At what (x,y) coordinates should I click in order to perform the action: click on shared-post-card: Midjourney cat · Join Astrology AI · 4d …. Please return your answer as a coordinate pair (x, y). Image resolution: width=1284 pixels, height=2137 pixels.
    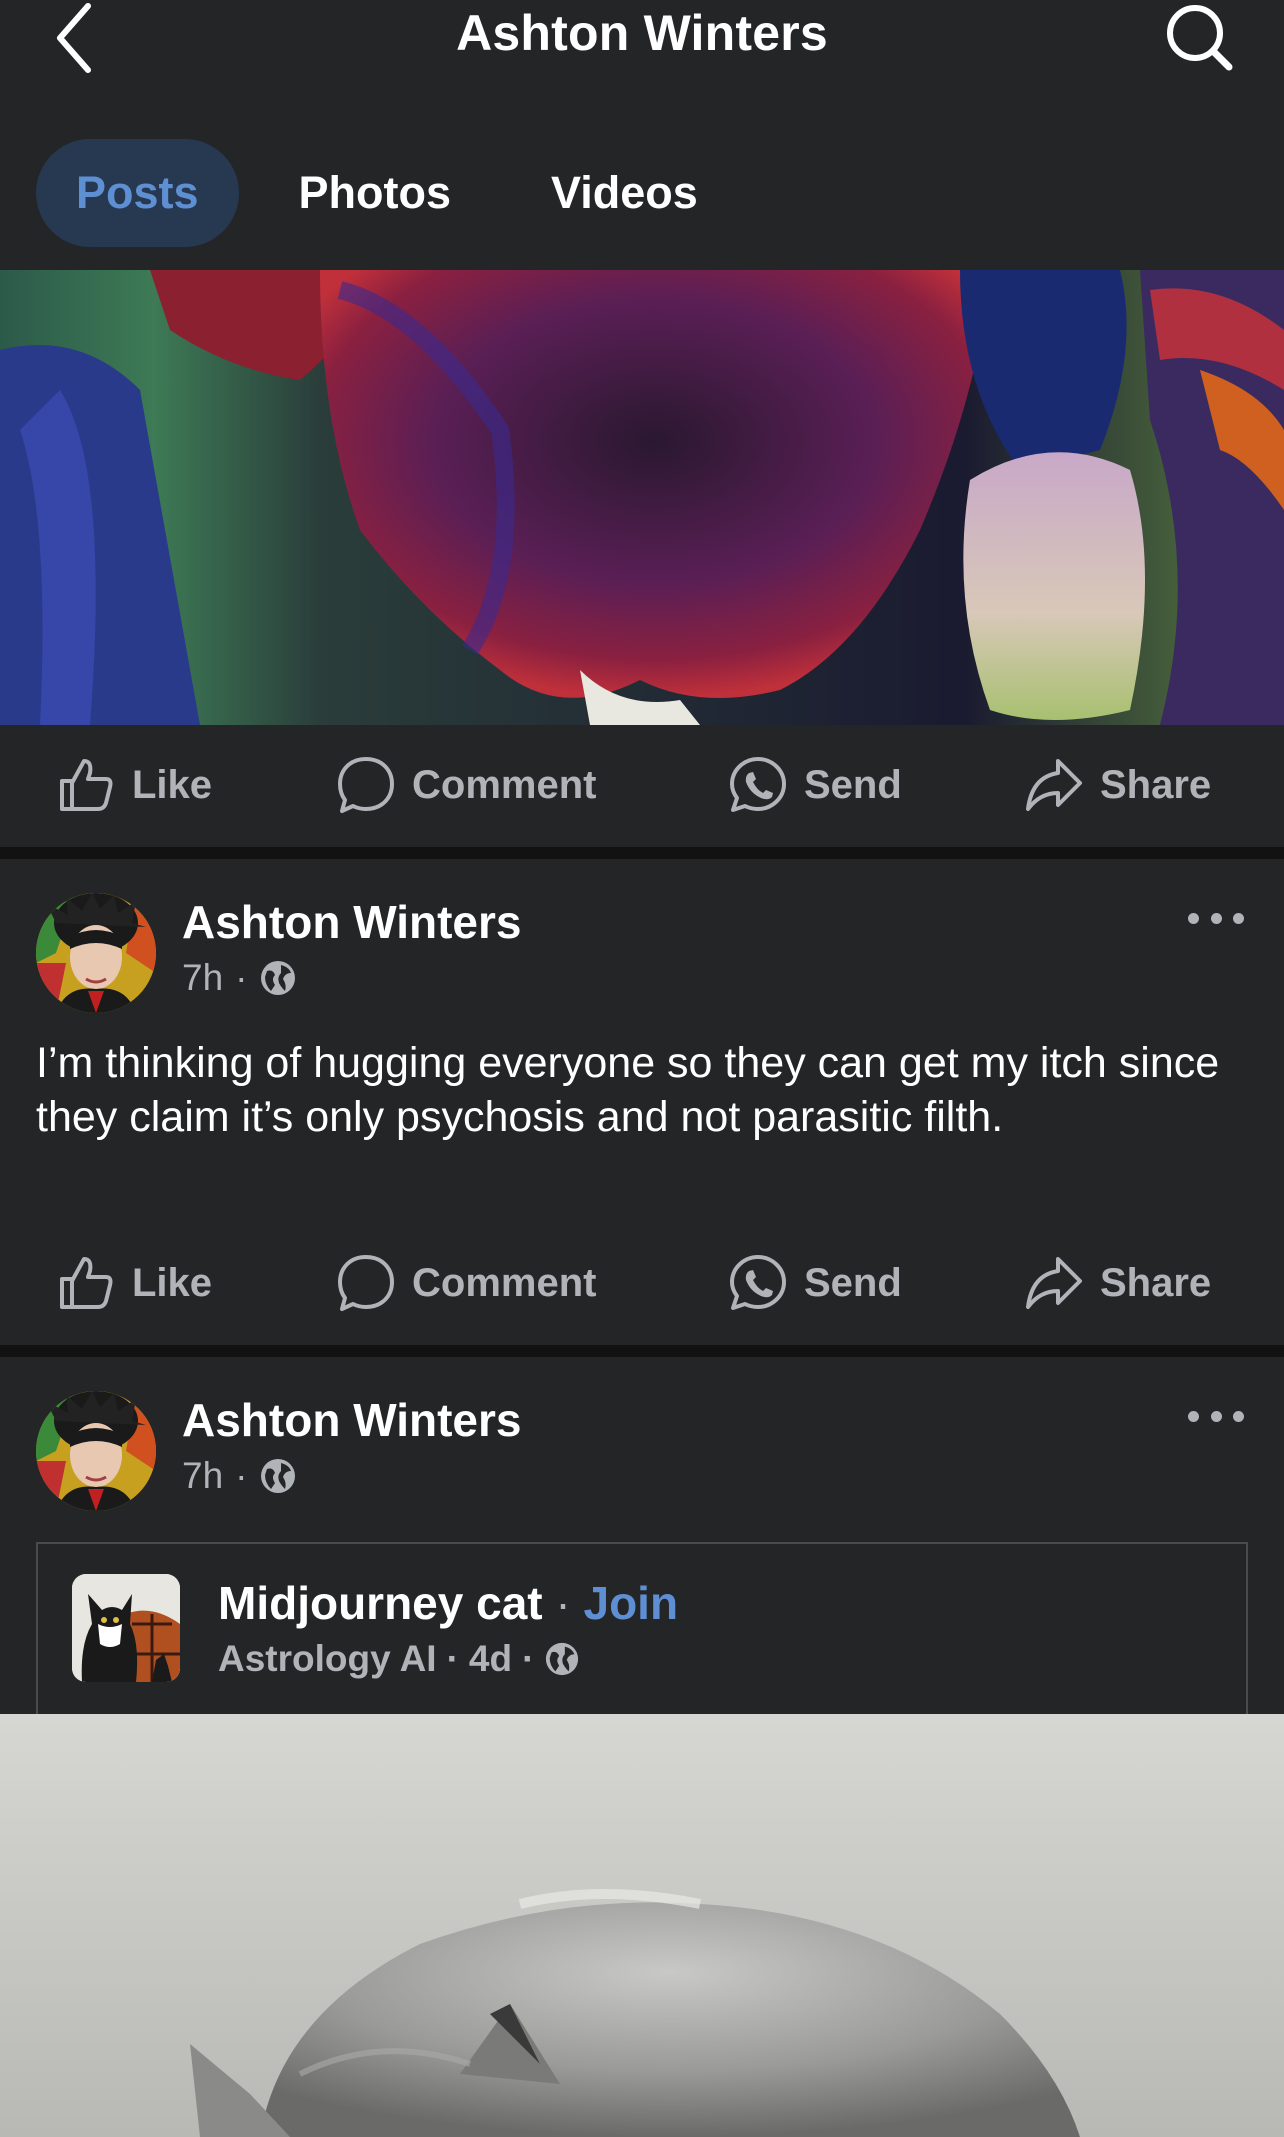
    Looking at the image, I should click on (642, 1628).